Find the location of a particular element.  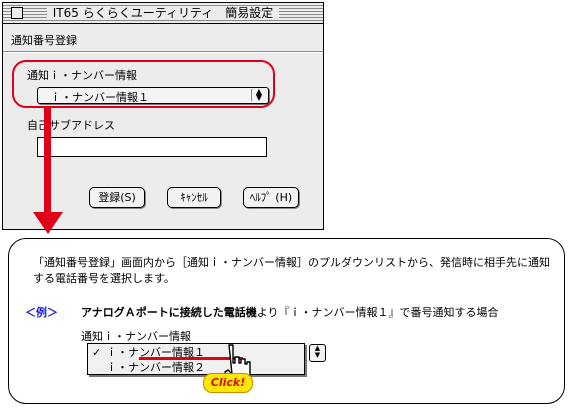

arrow-down-icon is located at coordinates (48, 223).